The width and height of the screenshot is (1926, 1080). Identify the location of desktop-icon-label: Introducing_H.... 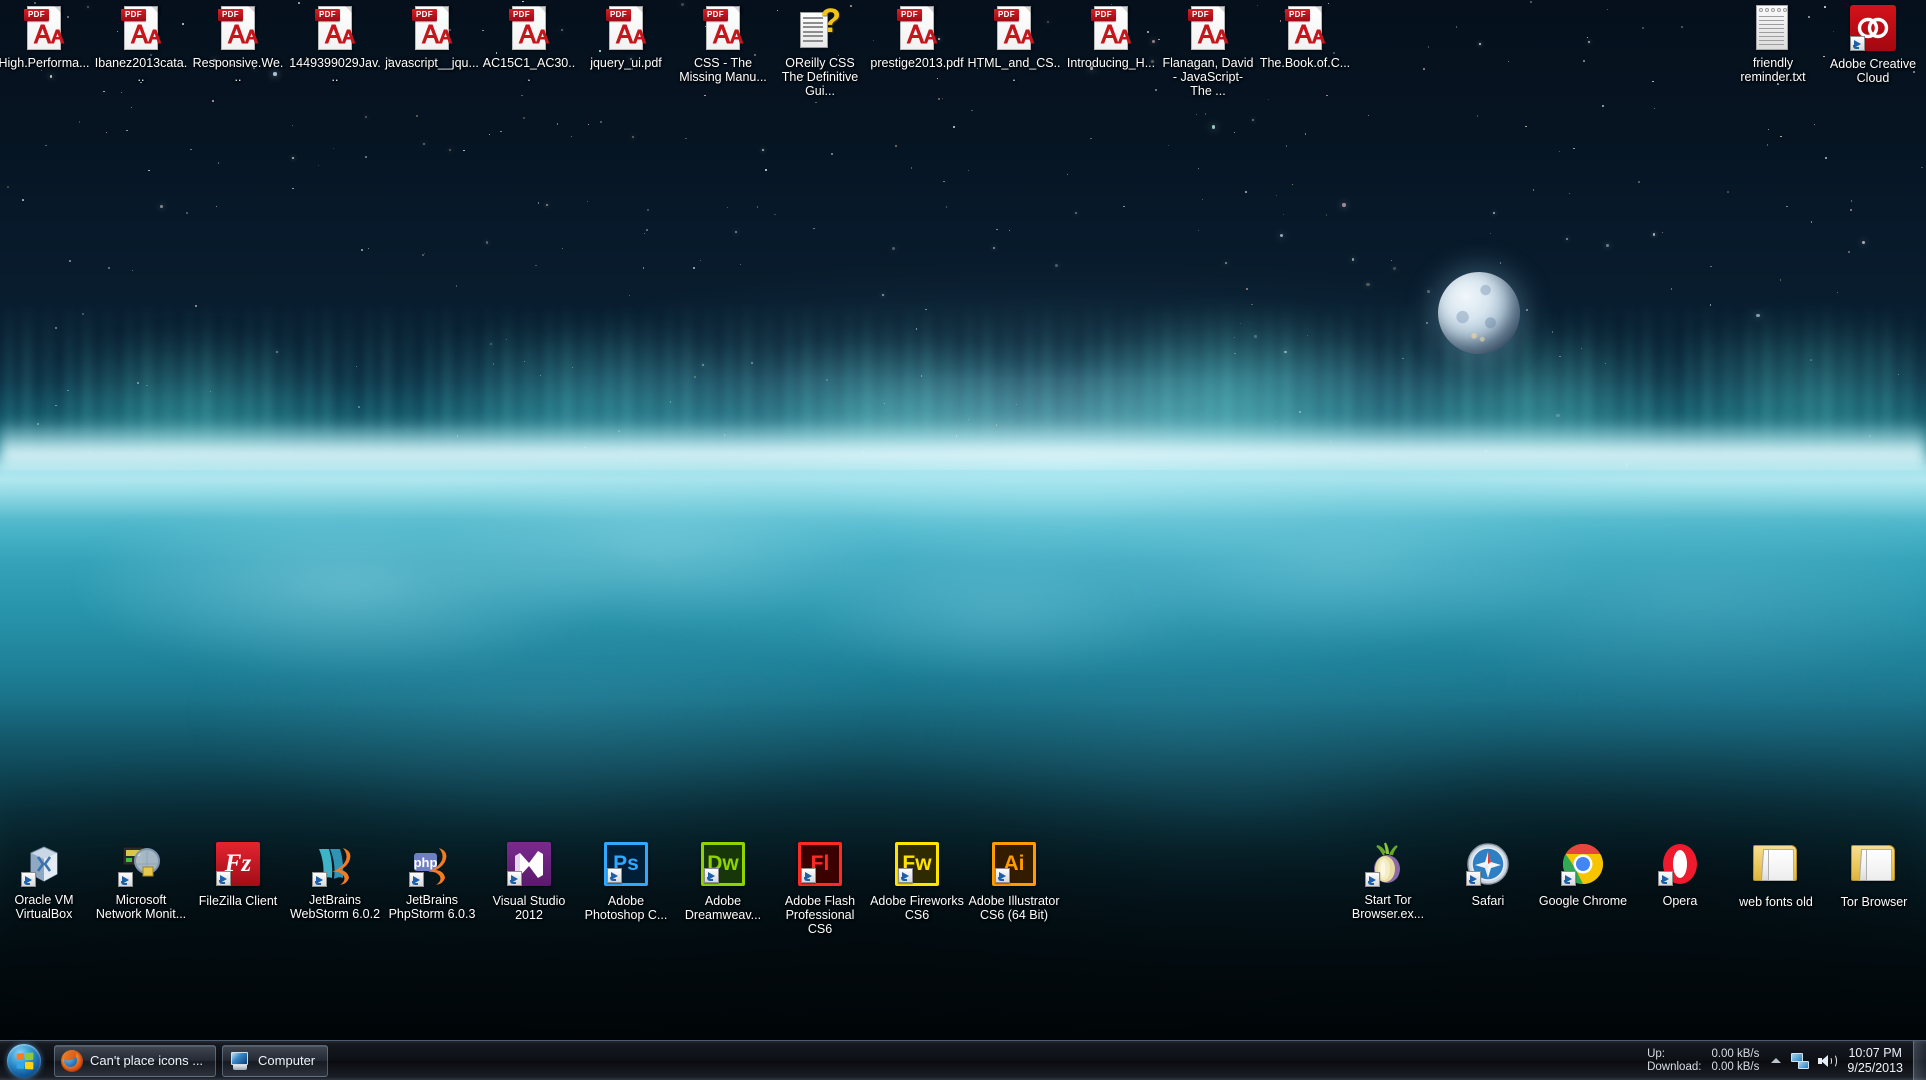
(1111, 63).